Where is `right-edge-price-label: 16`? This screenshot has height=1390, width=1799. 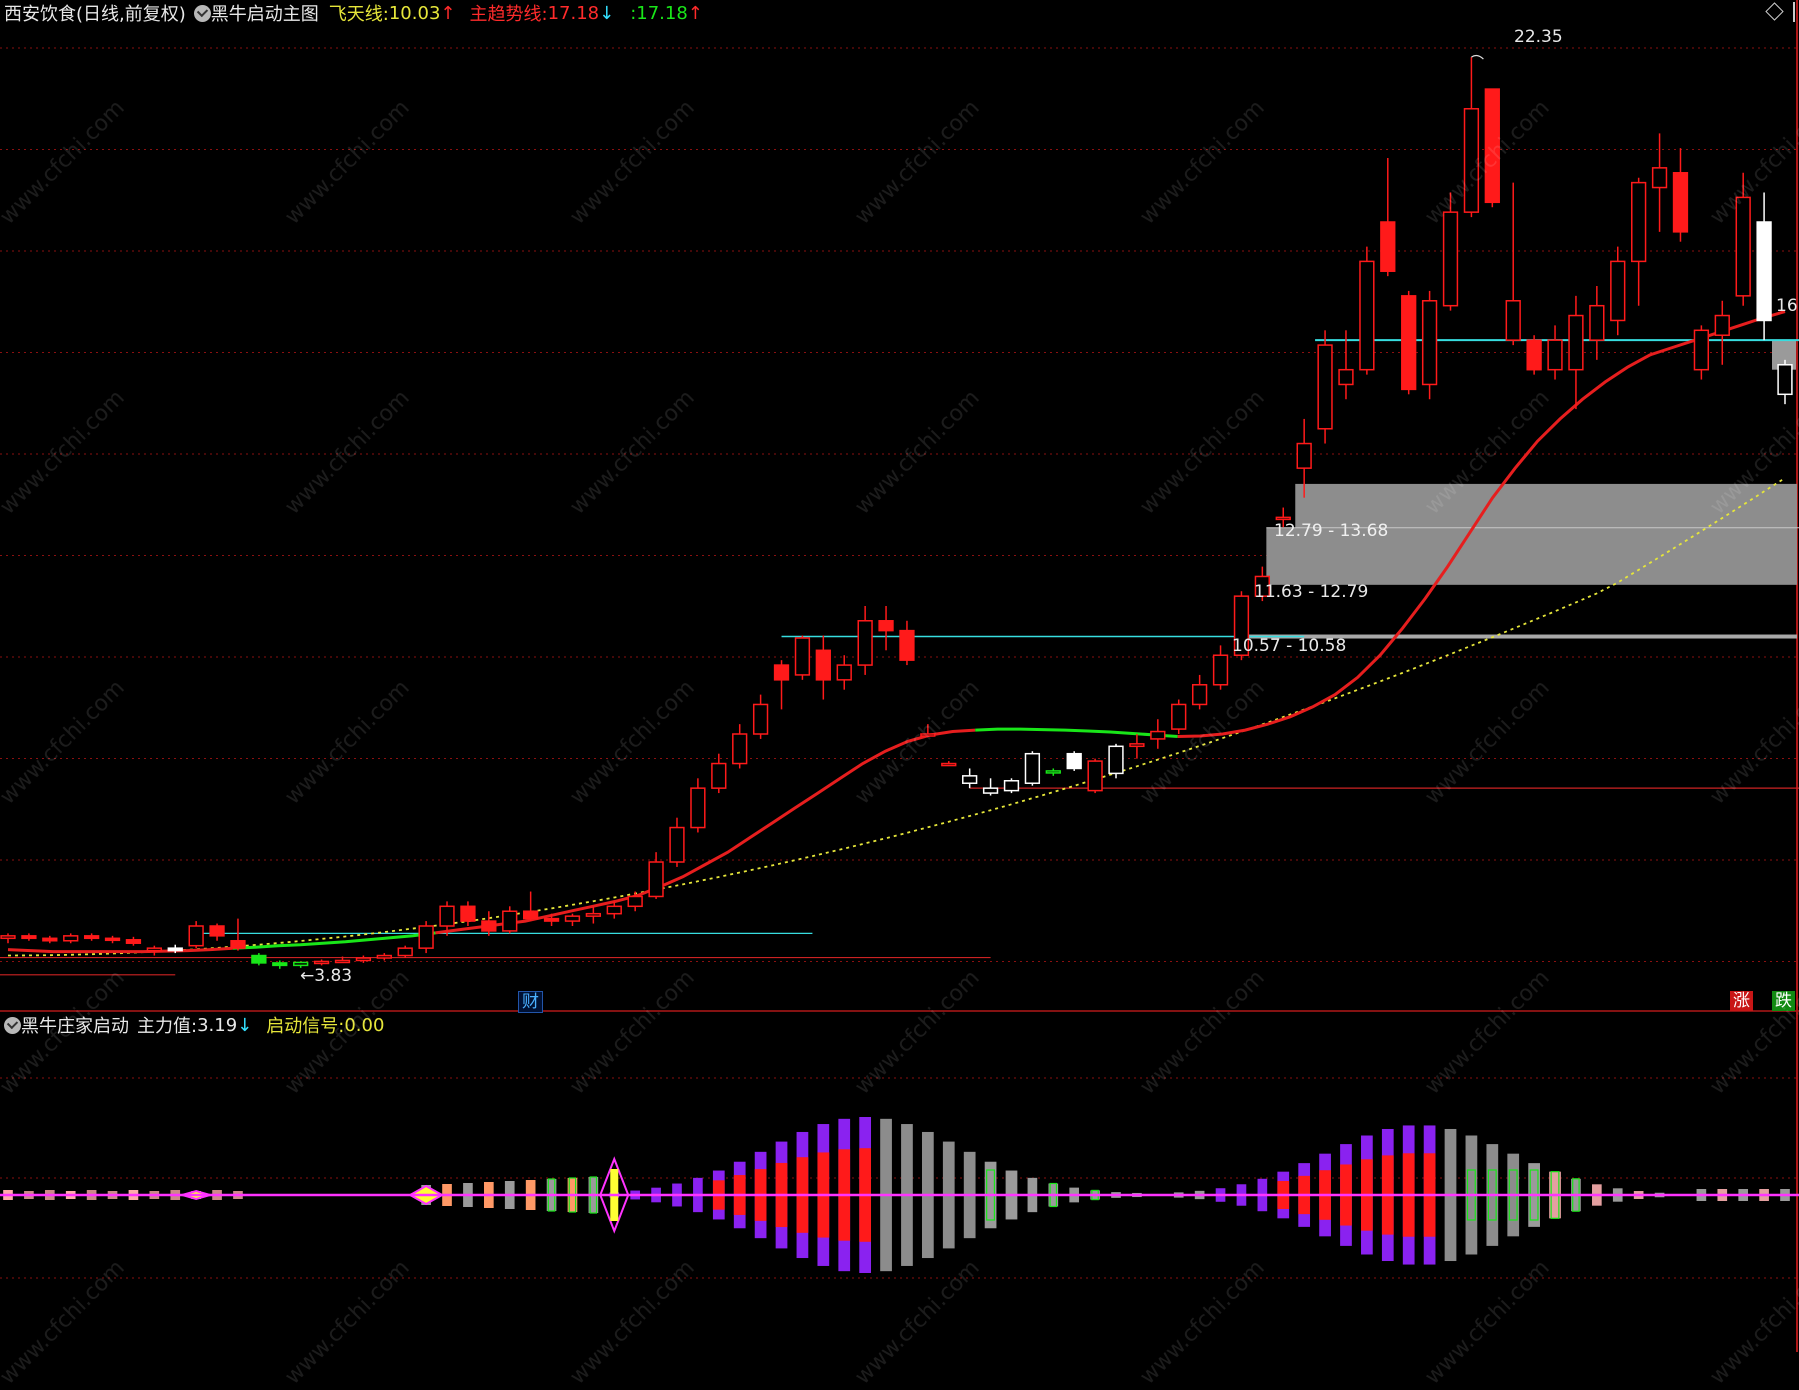 right-edge-price-label: 16 is located at coordinates (1787, 306).